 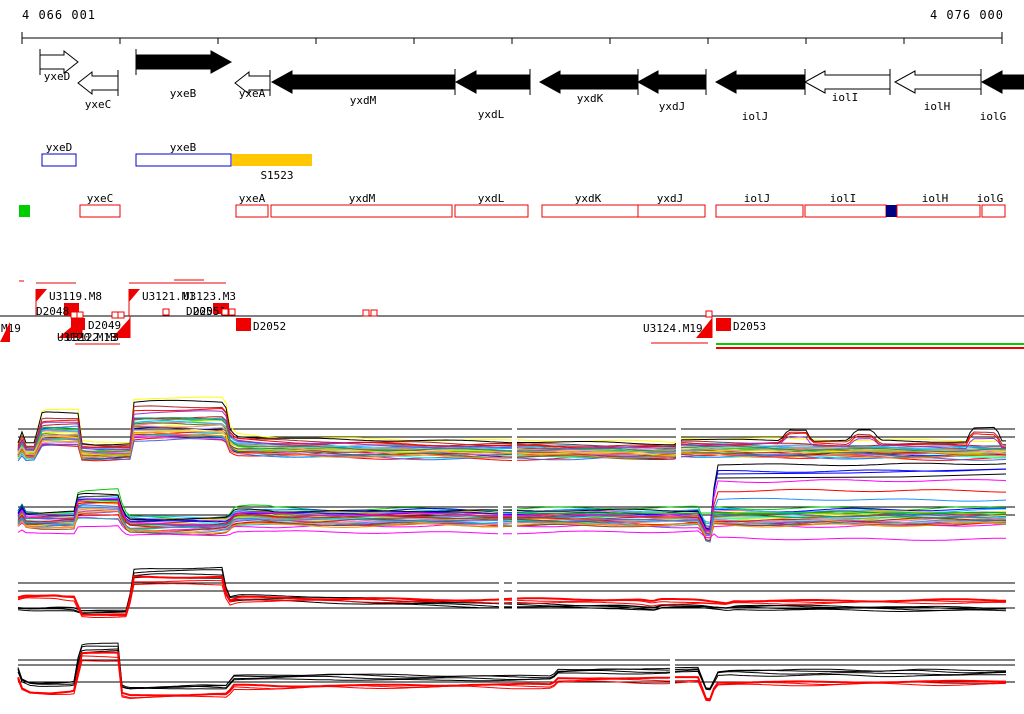 I want to click on gene-arrow-yxdL, so click(x=492, y=82).